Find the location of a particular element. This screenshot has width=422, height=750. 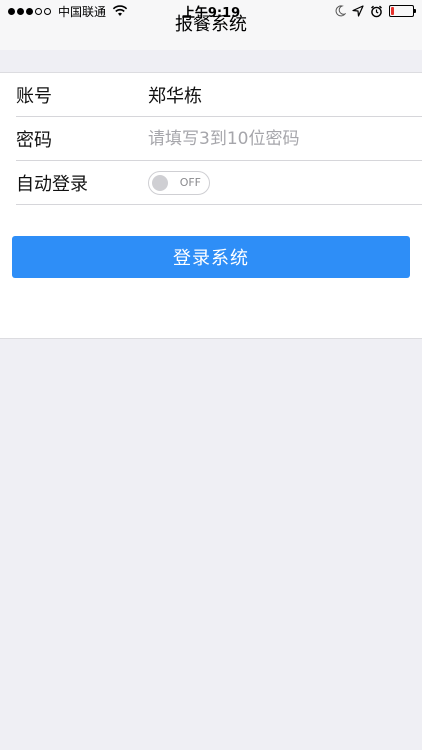

top-bar: 中国联通 上午9:19 报餐系统 is located at coordinates (211, 25).